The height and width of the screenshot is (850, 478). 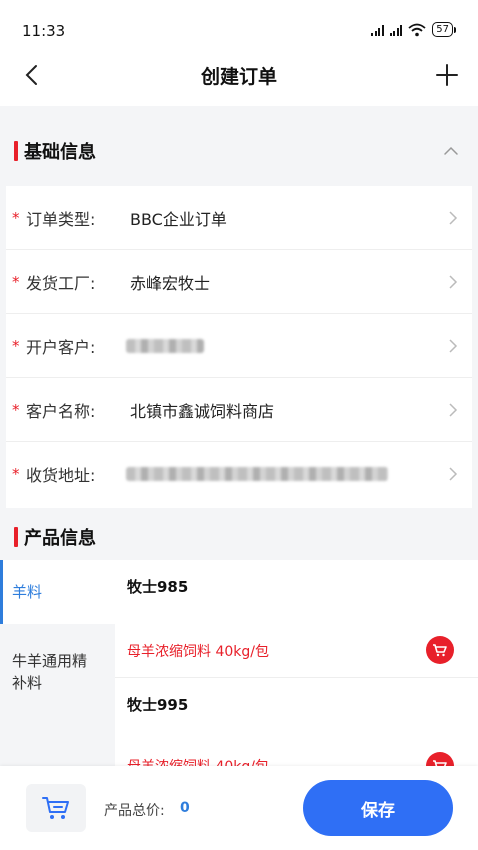 I want to click on customer-name-row: * 客户名称: 北镇市鑫诚饲料商店, so click(x=239, y=410).